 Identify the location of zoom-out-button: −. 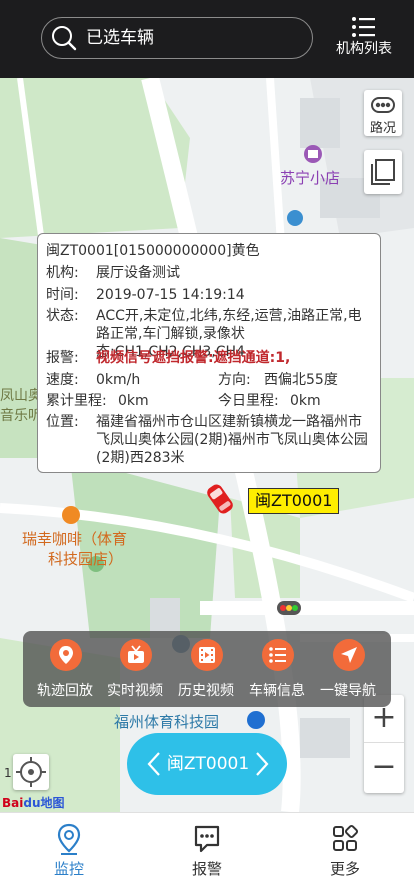
(384, 768).